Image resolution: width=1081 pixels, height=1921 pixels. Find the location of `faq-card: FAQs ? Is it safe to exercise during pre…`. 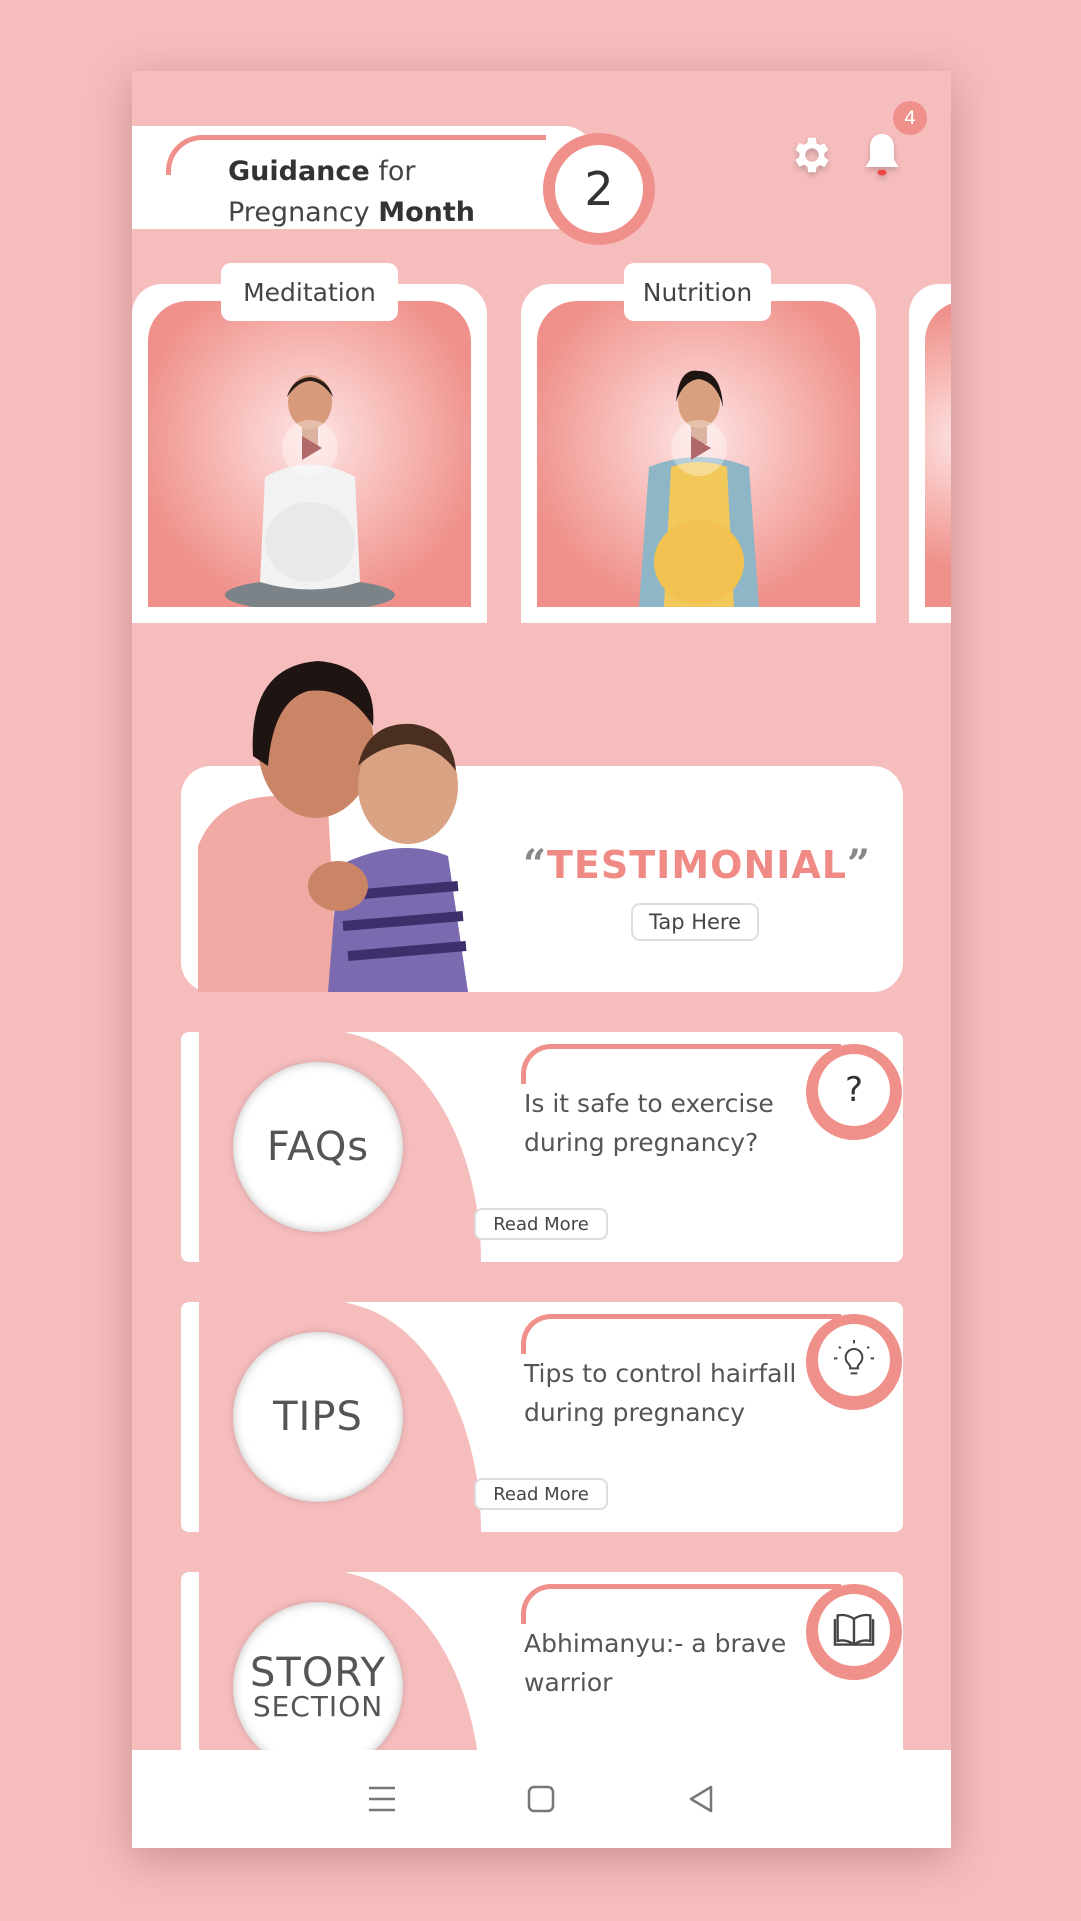

faq-card: FAQs ? Is it safe to exercise during pre… is located at coordinates (542, 1147).